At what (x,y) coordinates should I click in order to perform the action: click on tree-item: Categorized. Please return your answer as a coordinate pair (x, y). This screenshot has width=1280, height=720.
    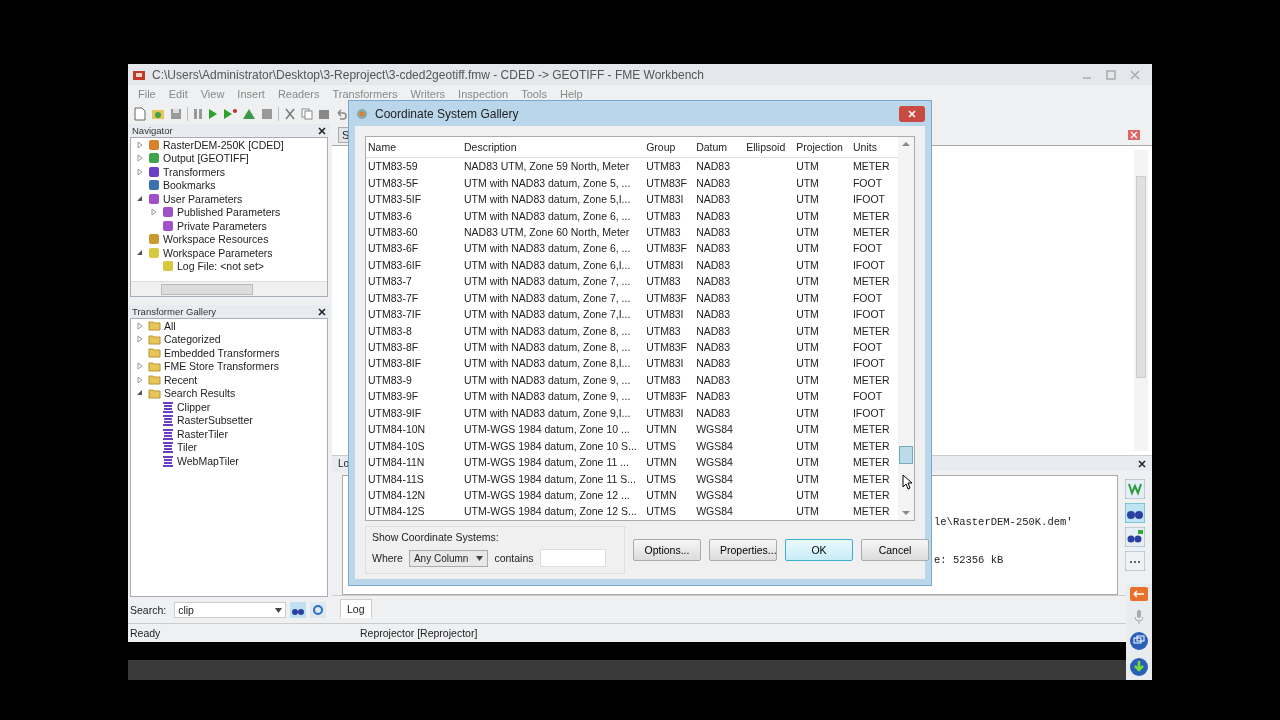
    Looking at the image, I should click on (192, 339).